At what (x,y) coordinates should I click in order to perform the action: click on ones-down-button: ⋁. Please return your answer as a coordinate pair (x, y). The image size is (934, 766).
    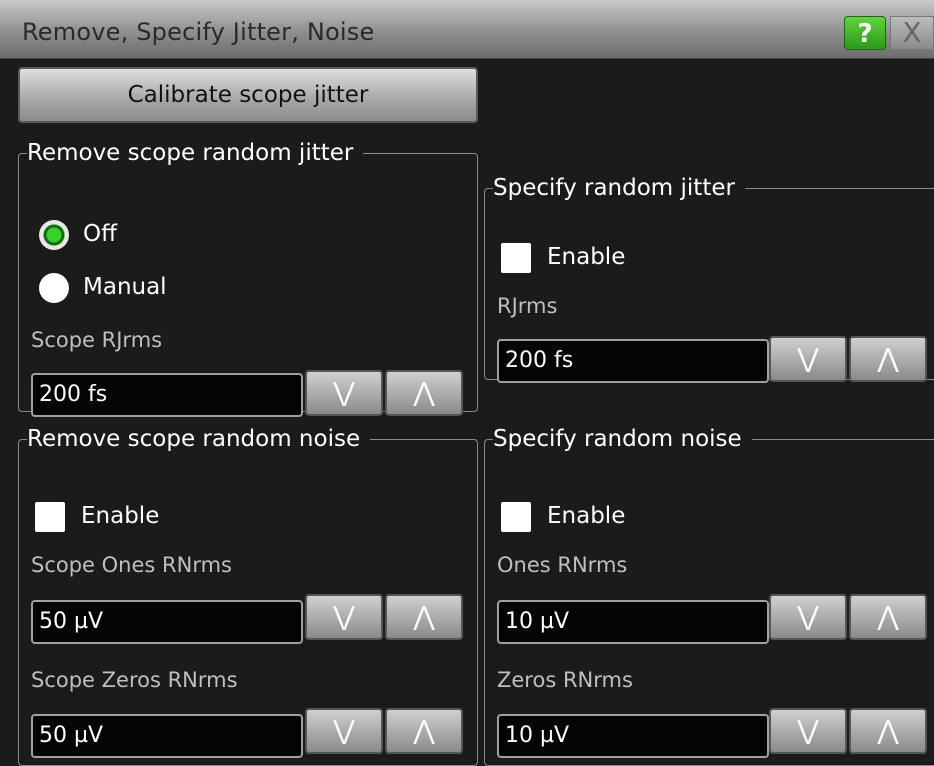
    Looking at the image, I should click on (808, 617).